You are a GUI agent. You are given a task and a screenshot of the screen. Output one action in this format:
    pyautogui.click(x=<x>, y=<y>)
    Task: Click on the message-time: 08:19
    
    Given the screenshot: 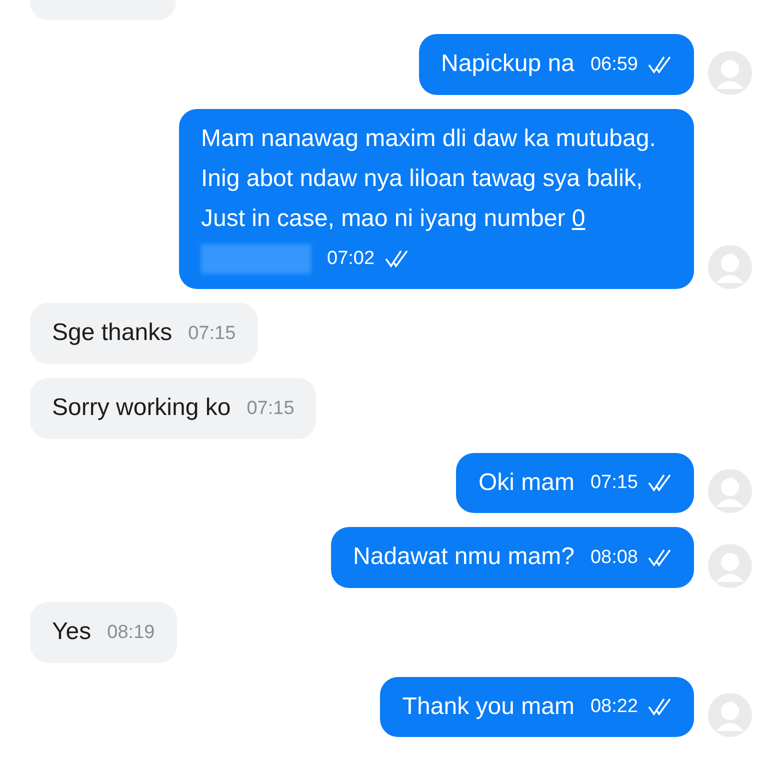 What is the action you would take?
    pyautogui.click(x=131, y=632)
    